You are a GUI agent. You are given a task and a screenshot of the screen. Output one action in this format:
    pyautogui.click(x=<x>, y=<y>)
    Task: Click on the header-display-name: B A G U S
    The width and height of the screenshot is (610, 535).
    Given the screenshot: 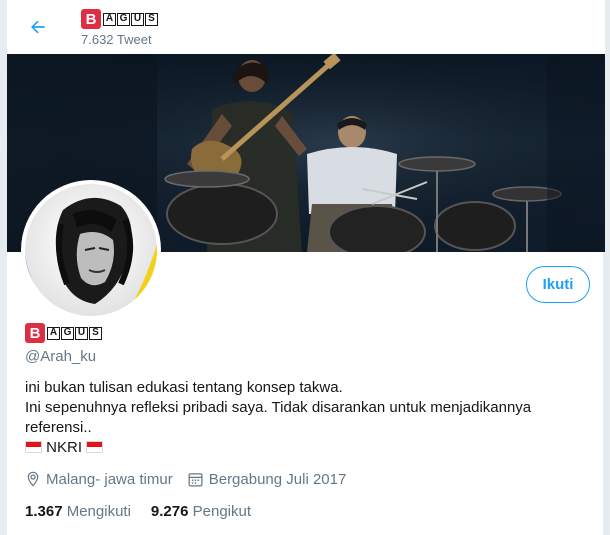 What is the action you would take?
    pyautogui.click(x=120, y=19)
    